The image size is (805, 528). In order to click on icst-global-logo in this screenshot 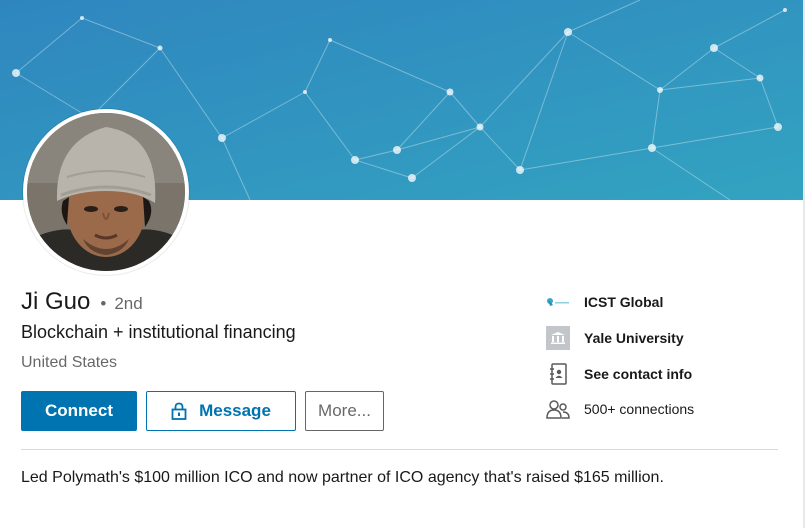, I will do `click(558, 302)`.